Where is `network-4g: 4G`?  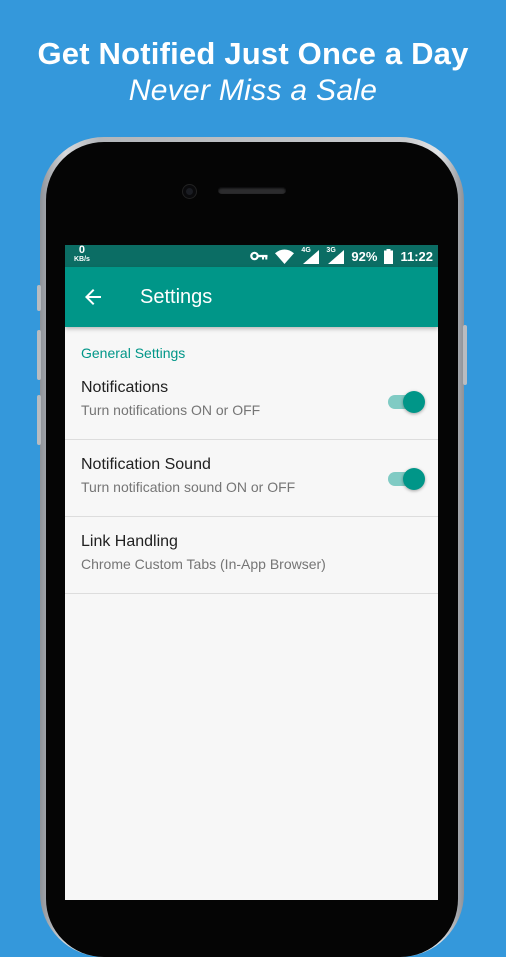
network-4g: 4G is located at coordinates (310, 255).